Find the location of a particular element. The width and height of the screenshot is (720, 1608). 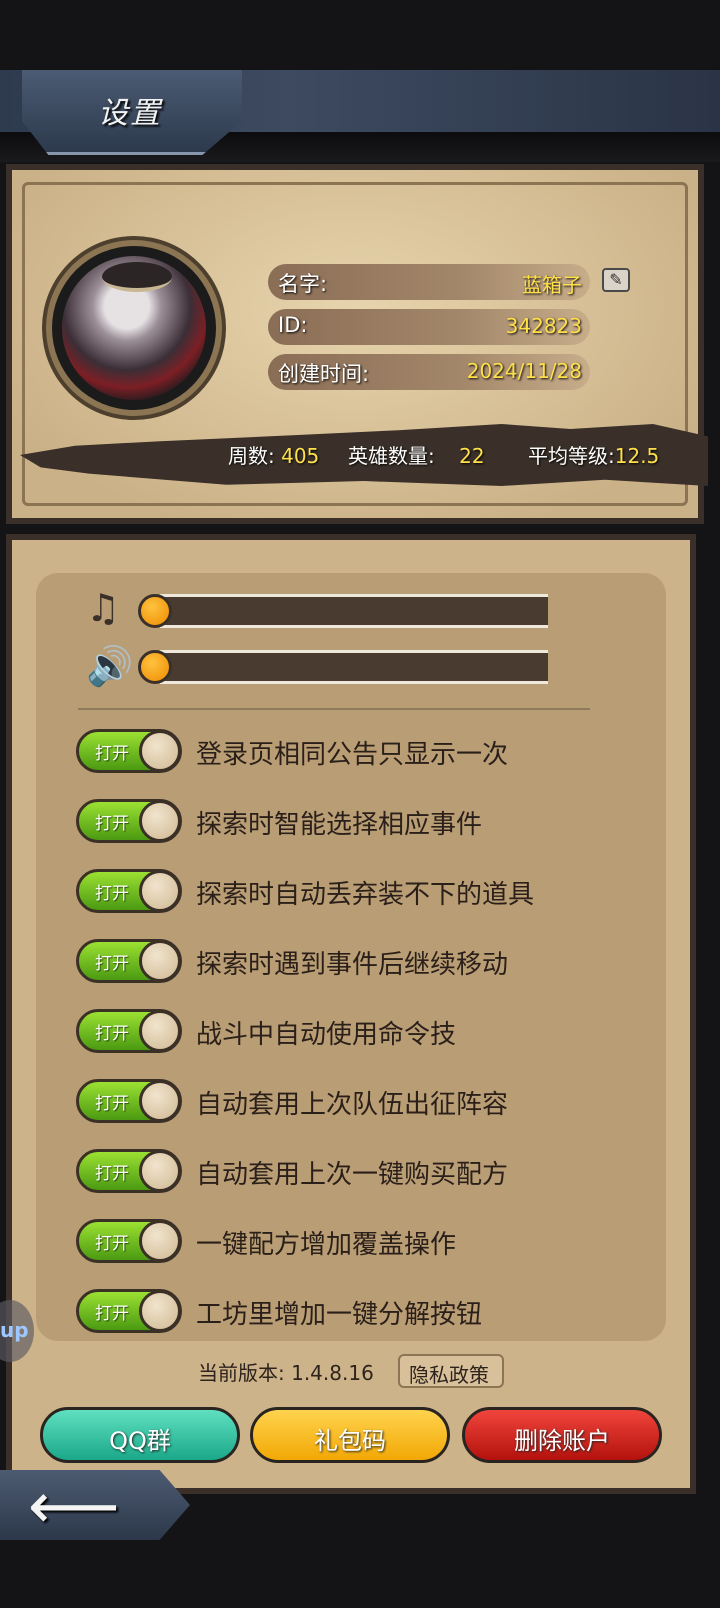

sound-volume-knob is located at coordinates (155, 667).